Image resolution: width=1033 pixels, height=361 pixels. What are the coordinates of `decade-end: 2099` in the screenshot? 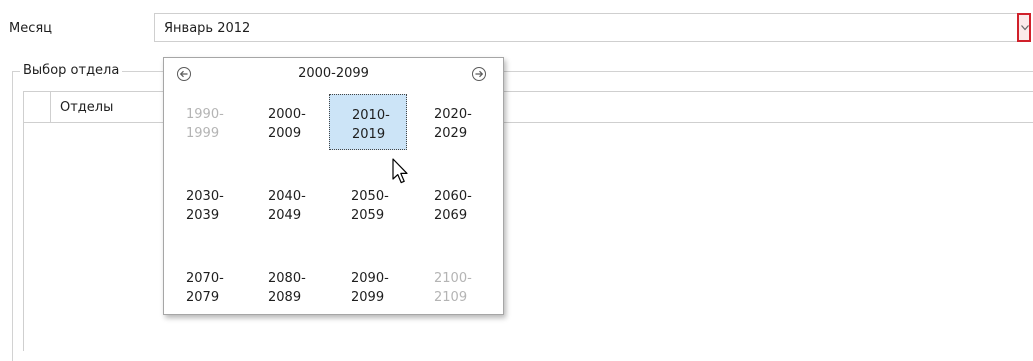 It's located at (368, 297).